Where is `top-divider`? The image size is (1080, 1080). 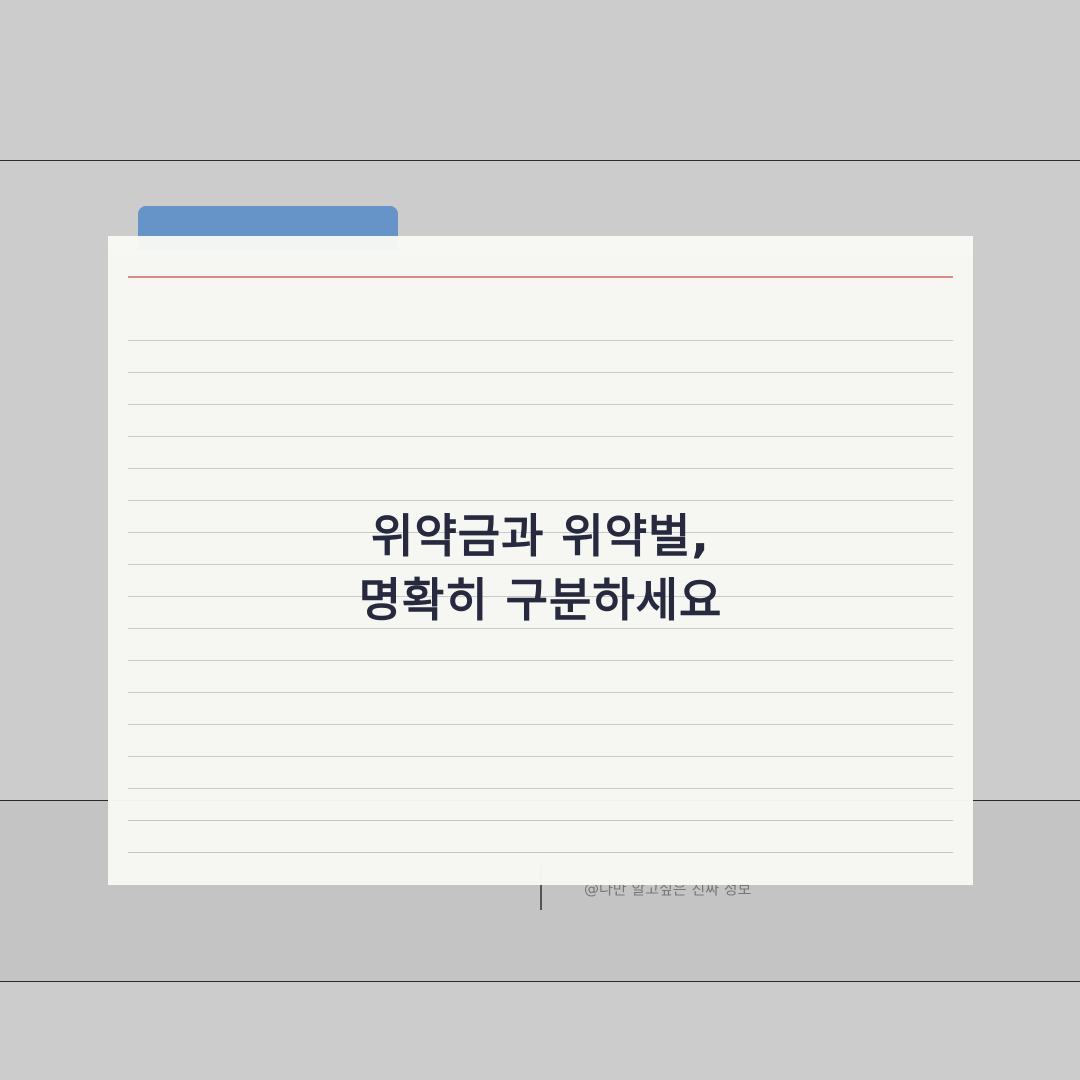 top-divider is located at coordinates (540, 160).